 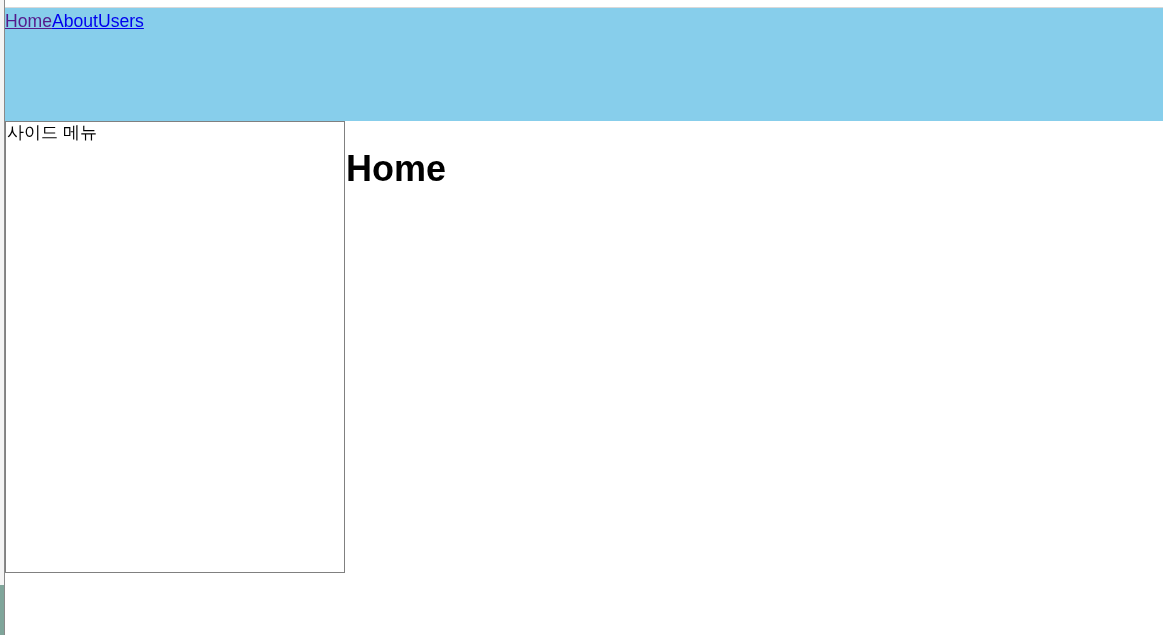 I want to click on nav-link: Users, so click(x=120, y=21).